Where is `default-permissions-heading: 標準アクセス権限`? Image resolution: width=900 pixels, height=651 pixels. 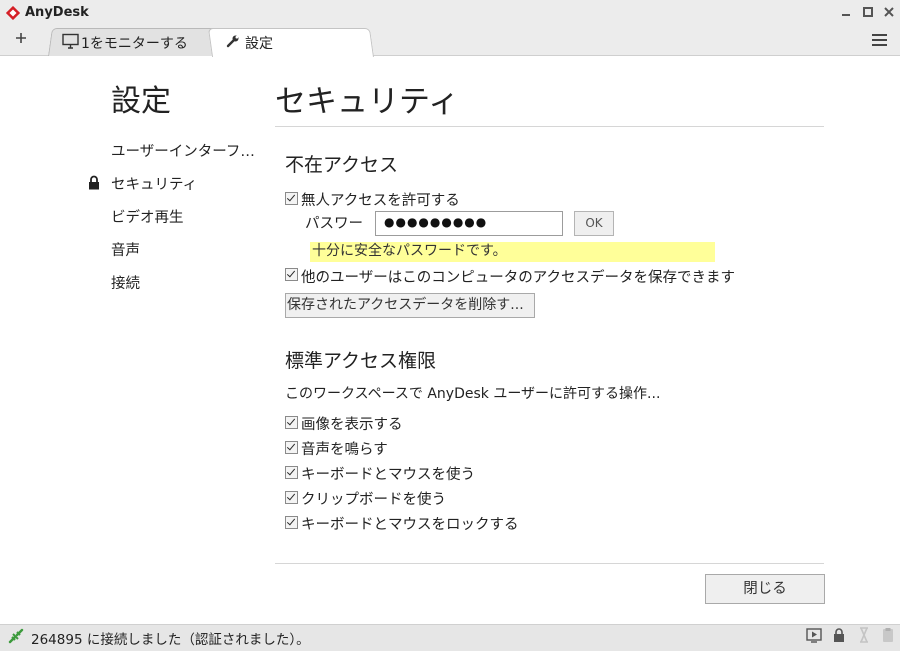
default-permissions-heading: 標準アクセス権限 is located at coordinates (361, 361).